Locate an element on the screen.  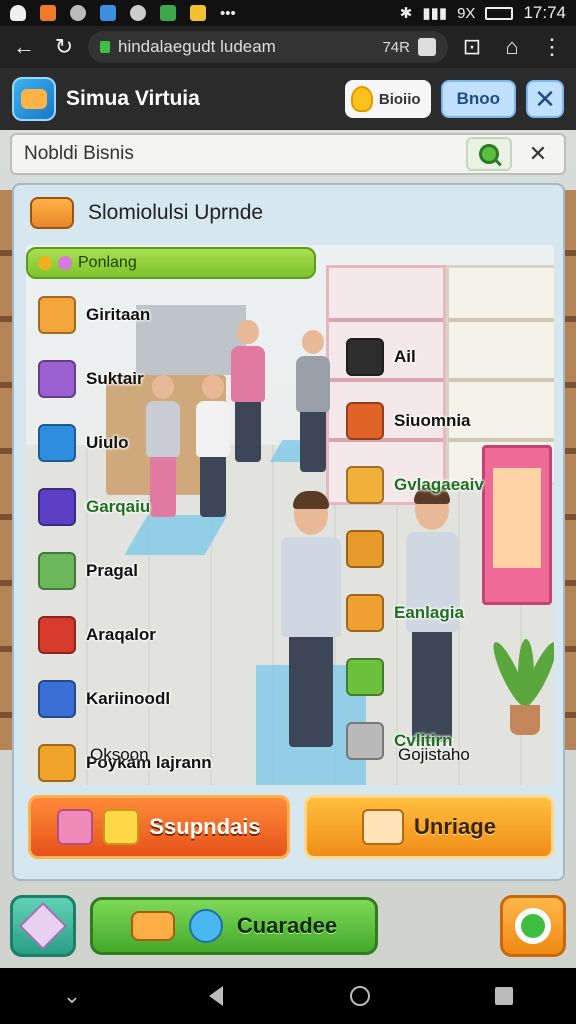
gem-icon is located at coordinates (65, 263).